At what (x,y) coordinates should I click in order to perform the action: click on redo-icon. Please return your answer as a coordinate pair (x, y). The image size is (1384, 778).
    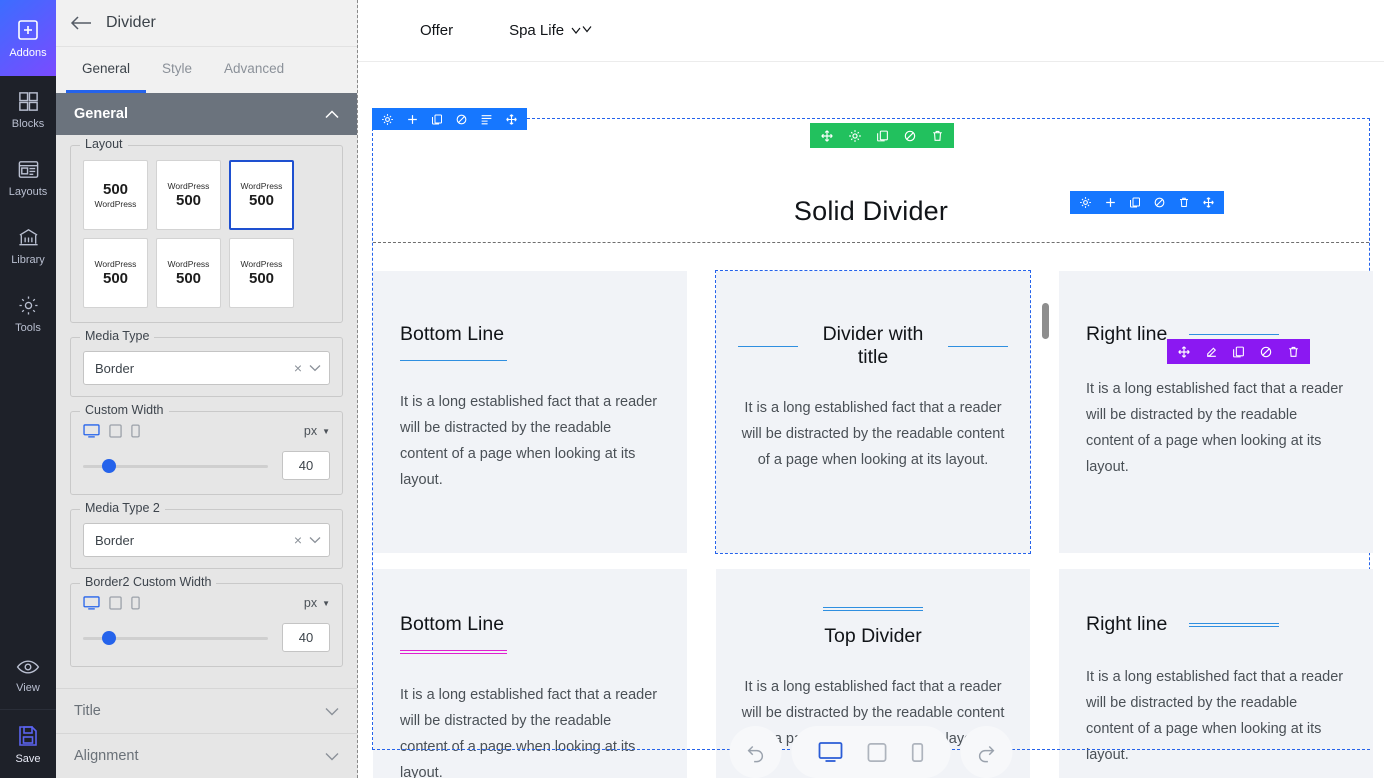
    Looking at the image, I should click on (987, 752).